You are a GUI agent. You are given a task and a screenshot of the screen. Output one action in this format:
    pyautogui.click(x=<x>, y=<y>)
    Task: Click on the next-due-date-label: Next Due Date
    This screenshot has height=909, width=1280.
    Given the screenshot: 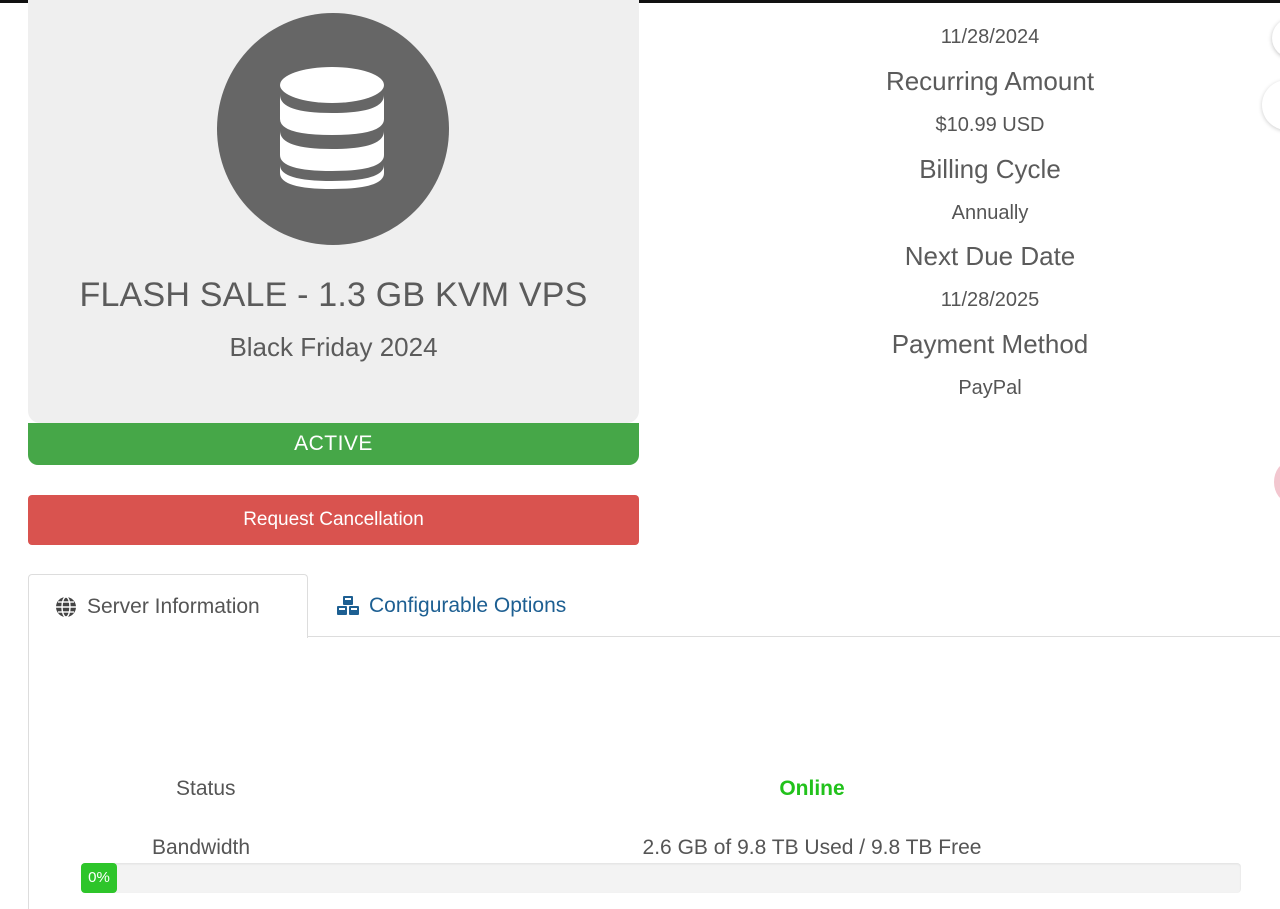 What is the action you would take?
    pyautogui.click(x=990, y=256)
    